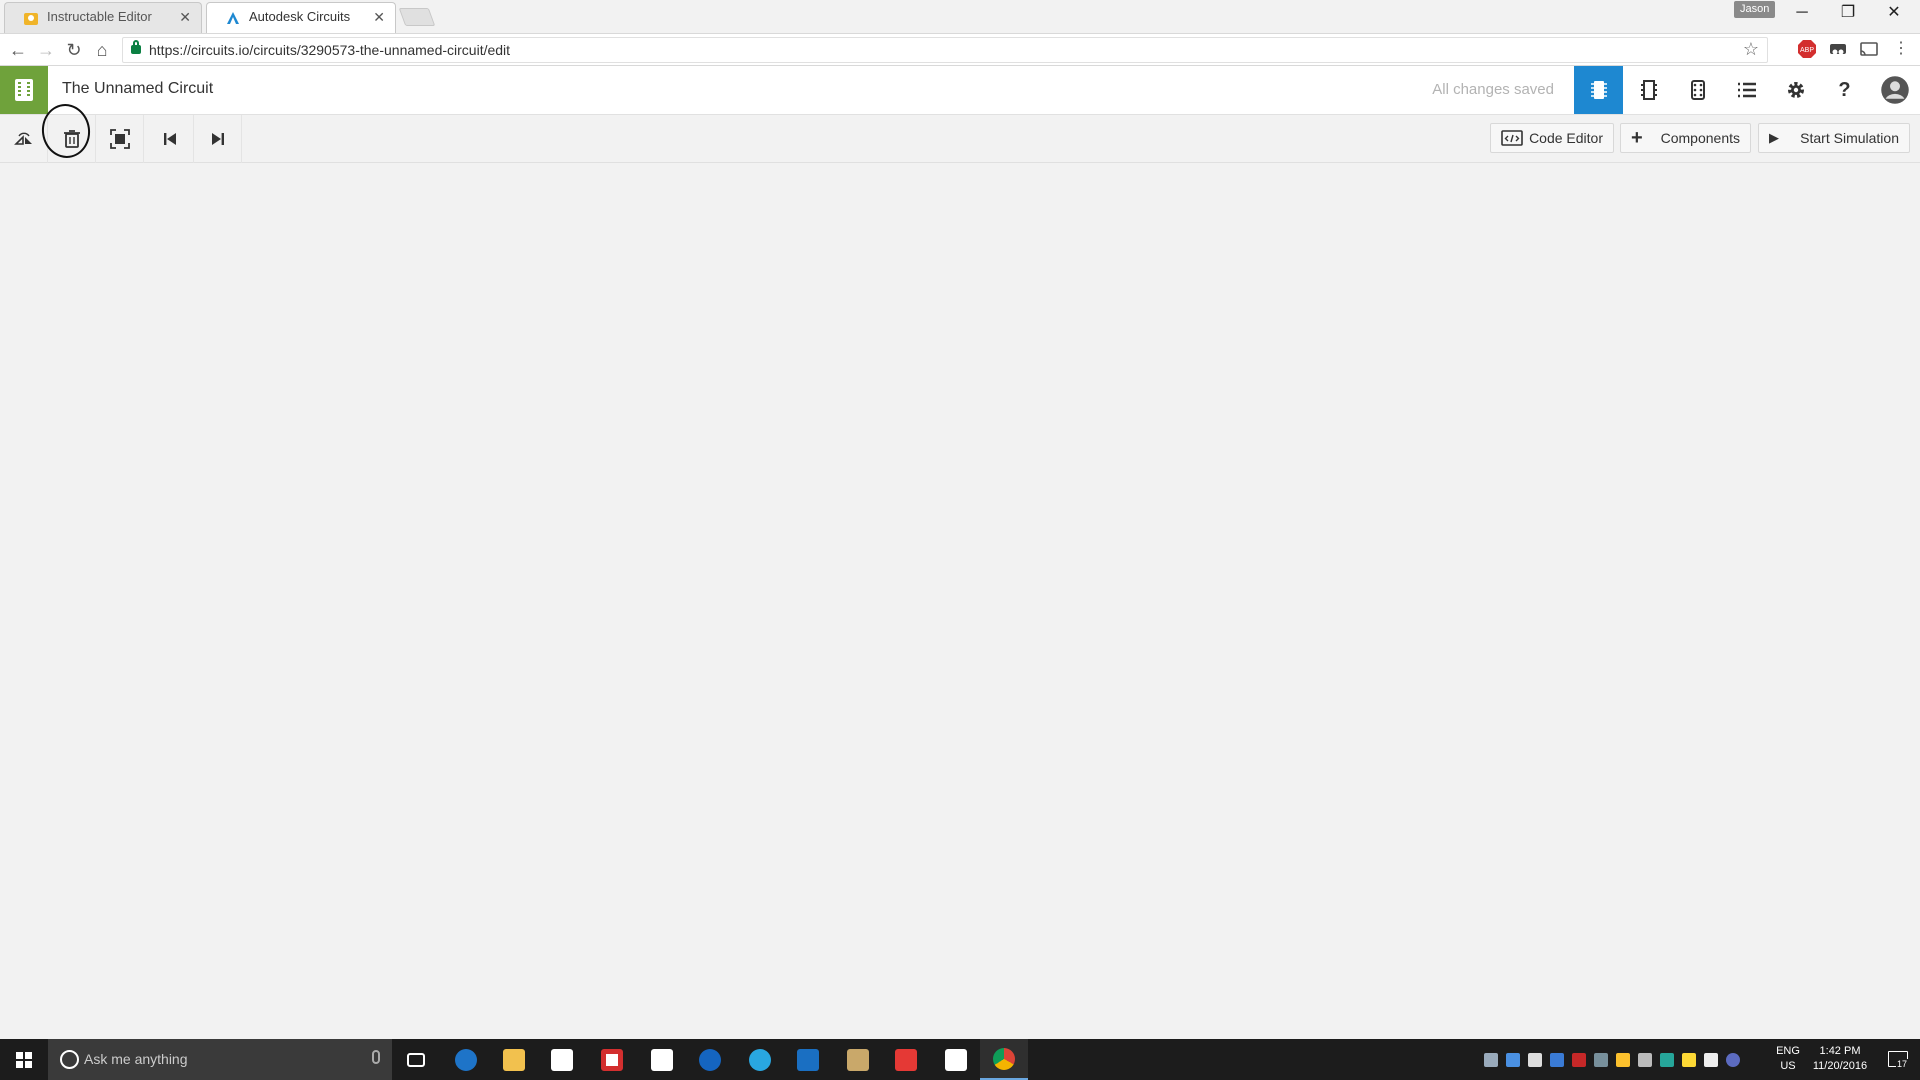 The height and width of the screenshot is (1080, 1920). What do you see at coordinates (1840, 1051) in the screenshot?
I see `clock-time: 1:42 PM` at bounding box center [1840, 1051].